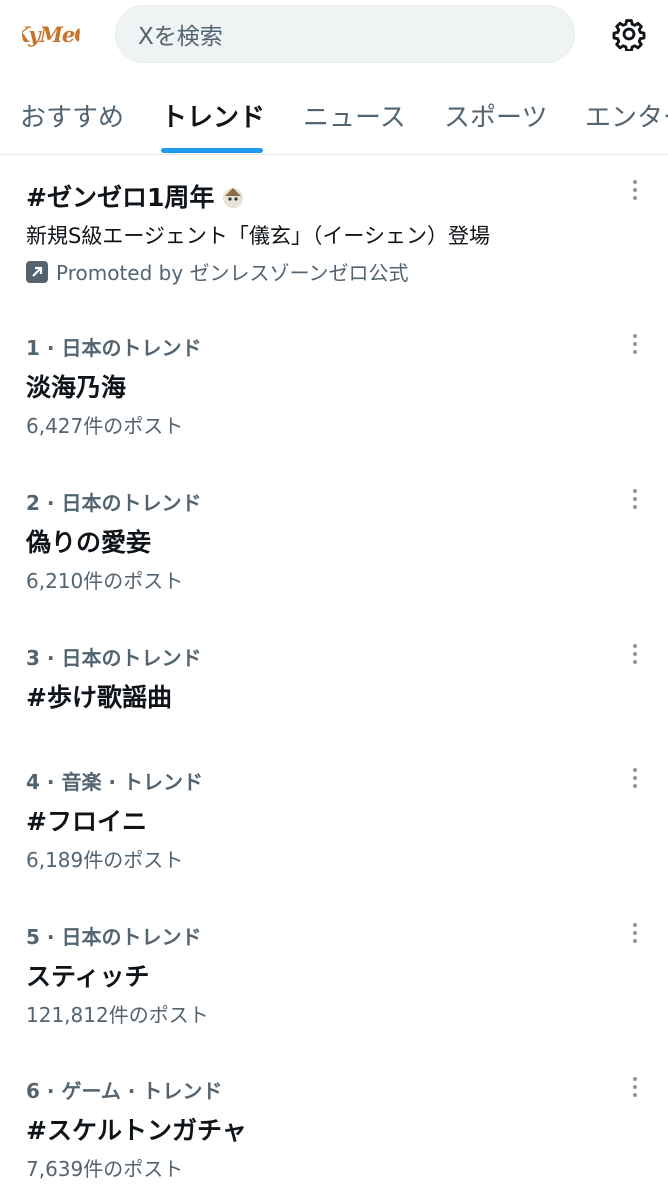 The height and width of the screenshot is (1199, 668). What do you see at coordinates (105, 581) in the screenshot?
I see `trend-post-count: 6,210件のポスト` at bounding box center [105, 581].